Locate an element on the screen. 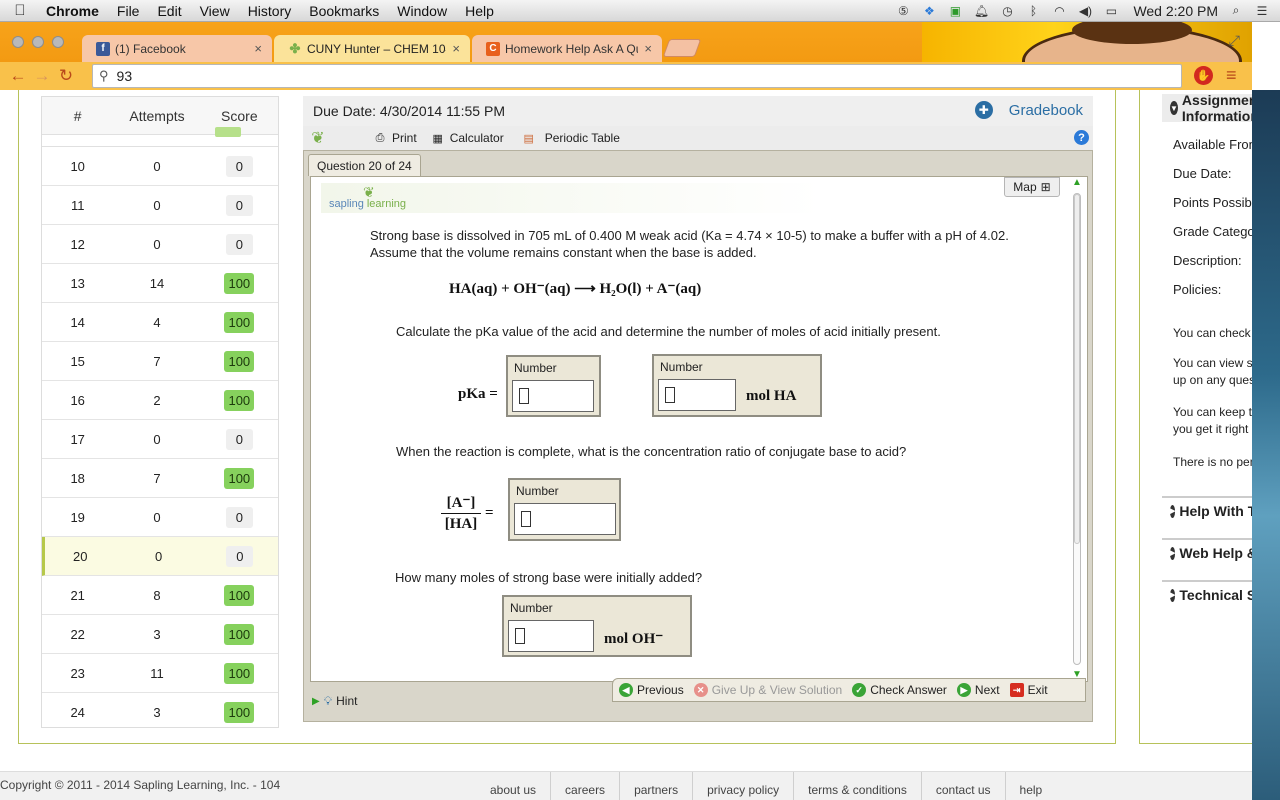  table-row: 11 0 0 is located at coordinates (160, 205).